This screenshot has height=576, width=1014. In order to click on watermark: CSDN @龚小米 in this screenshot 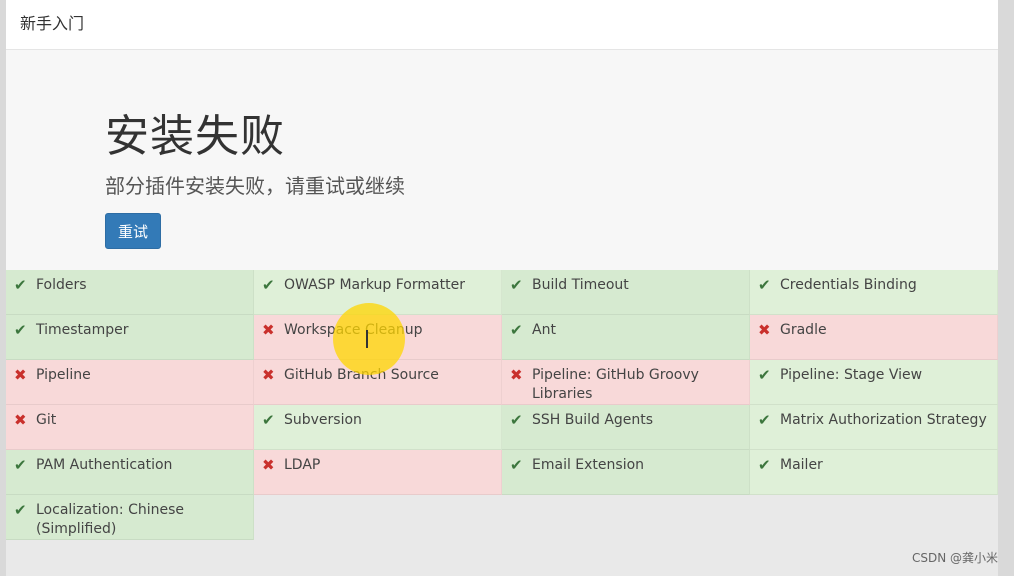, I will do `click(954, 558)`.